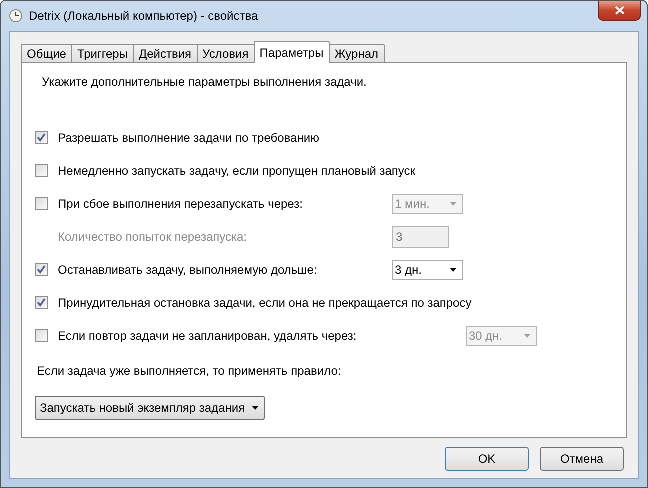 The image size is (648, 488). I want to click on option-label: Немедленно запускать задачу, если пропущен плановый запуск, so click(237, 171).